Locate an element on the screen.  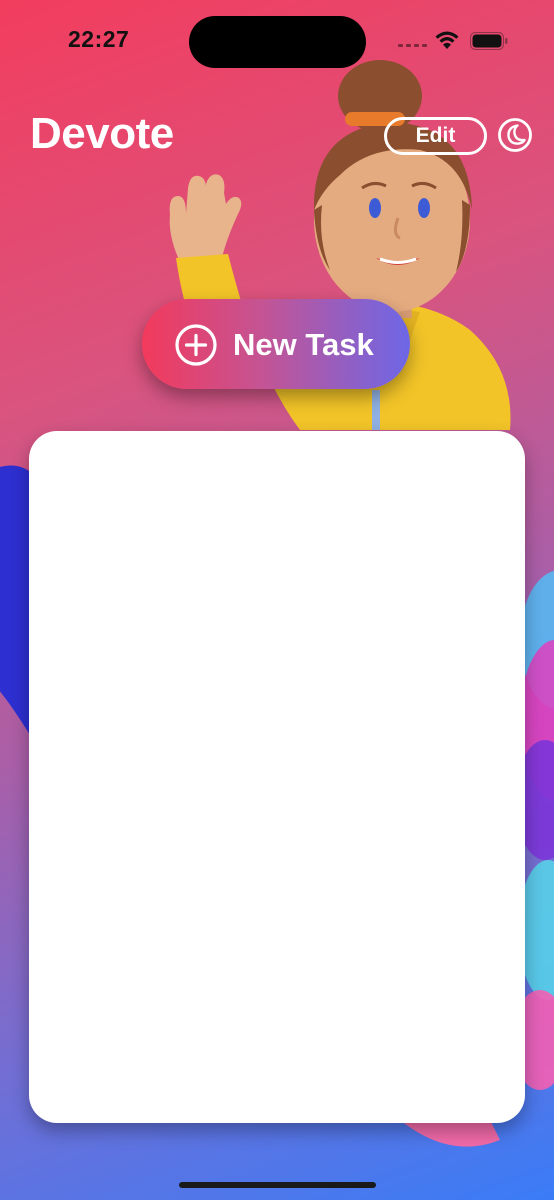
cellular-icon is located at coordinates (412, 45).